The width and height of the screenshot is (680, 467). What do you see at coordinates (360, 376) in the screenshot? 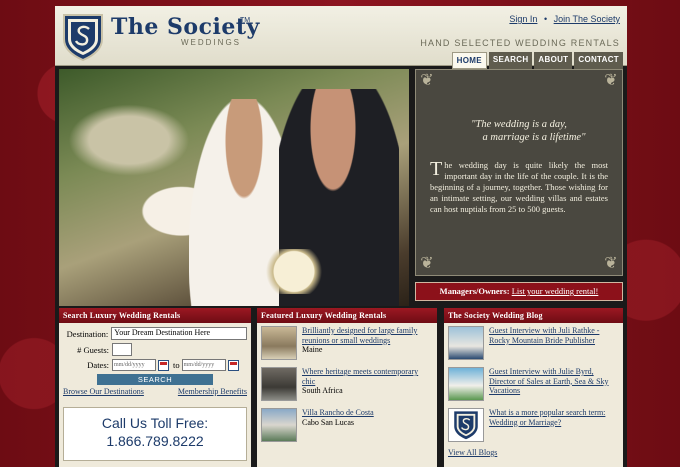
I see `listing-title-link: Where heritage meets contemporary chic` at bounding box center [360, 376].